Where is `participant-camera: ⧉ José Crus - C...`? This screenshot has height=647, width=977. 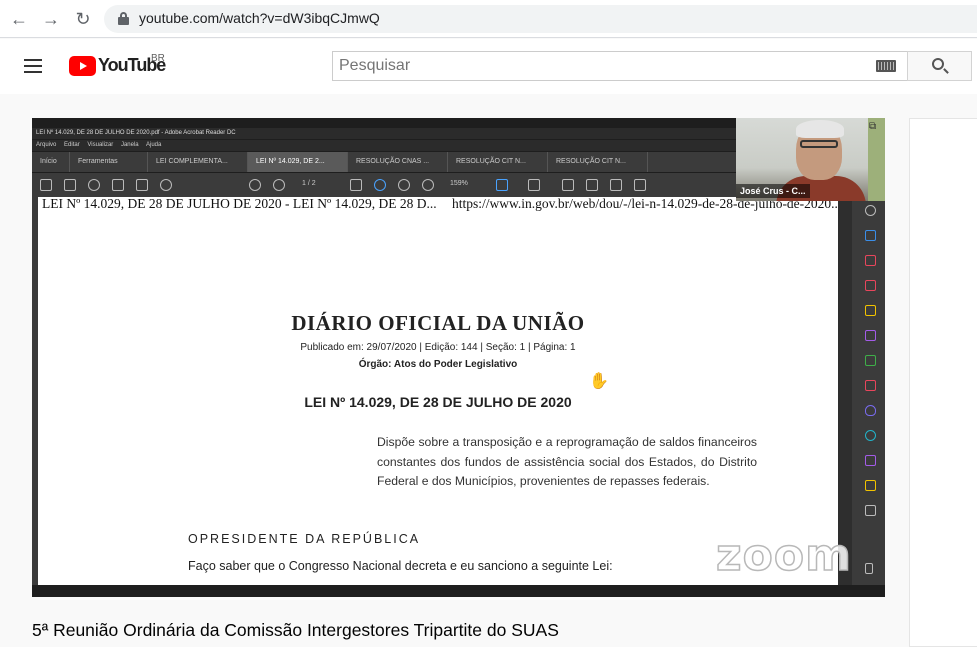
participant-camera: ⧉ José Crus - C... is located at coordinates (810, 159).